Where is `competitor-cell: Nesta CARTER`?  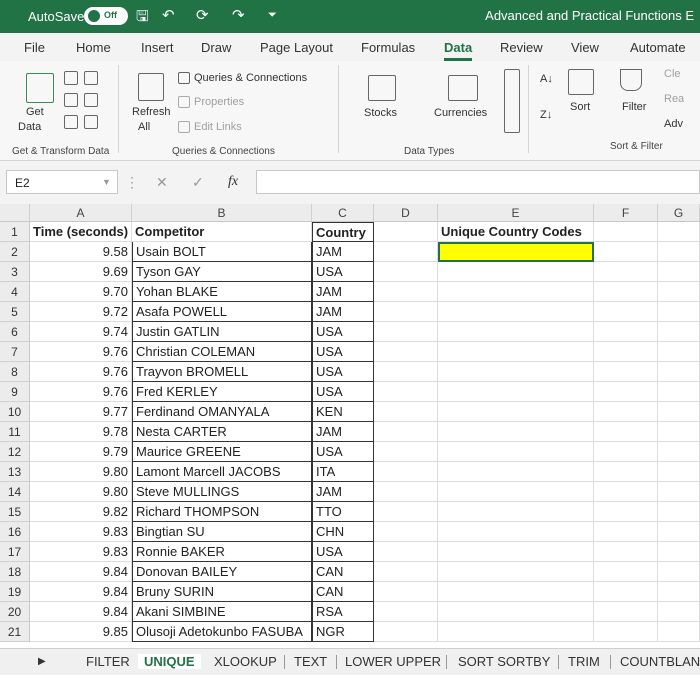
competitor-cell: Nesta CARTER is located at coordinates (222, 432).